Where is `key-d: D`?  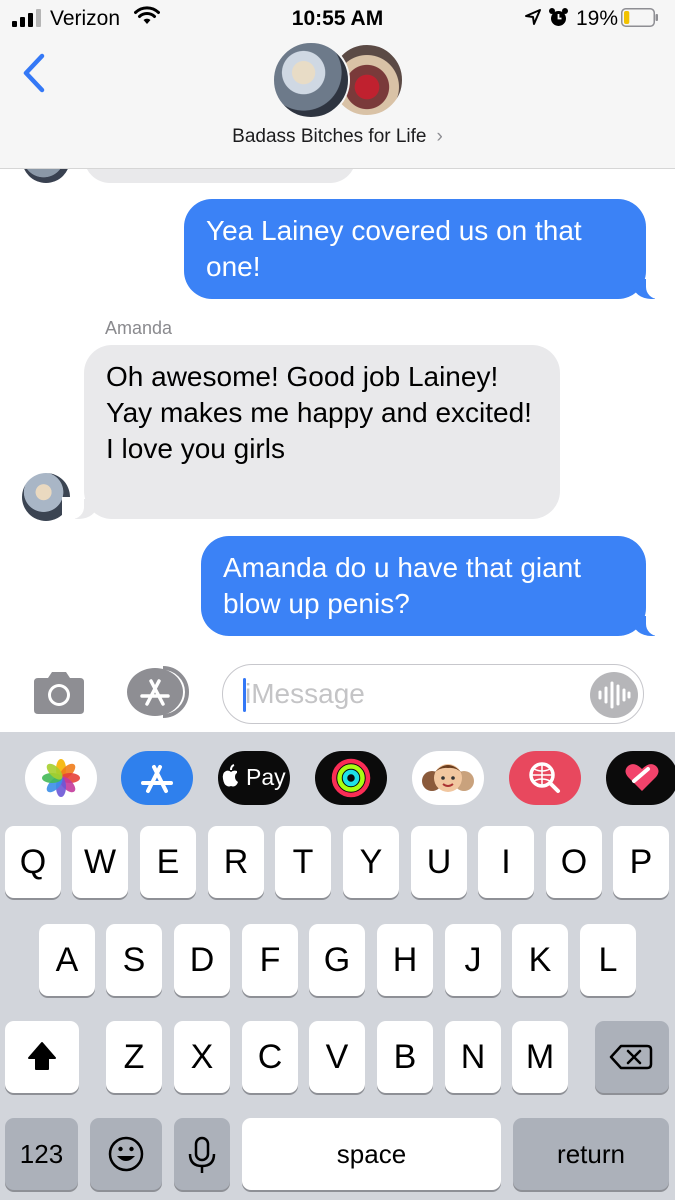
key-d: D is located at coordinates (202, 960).